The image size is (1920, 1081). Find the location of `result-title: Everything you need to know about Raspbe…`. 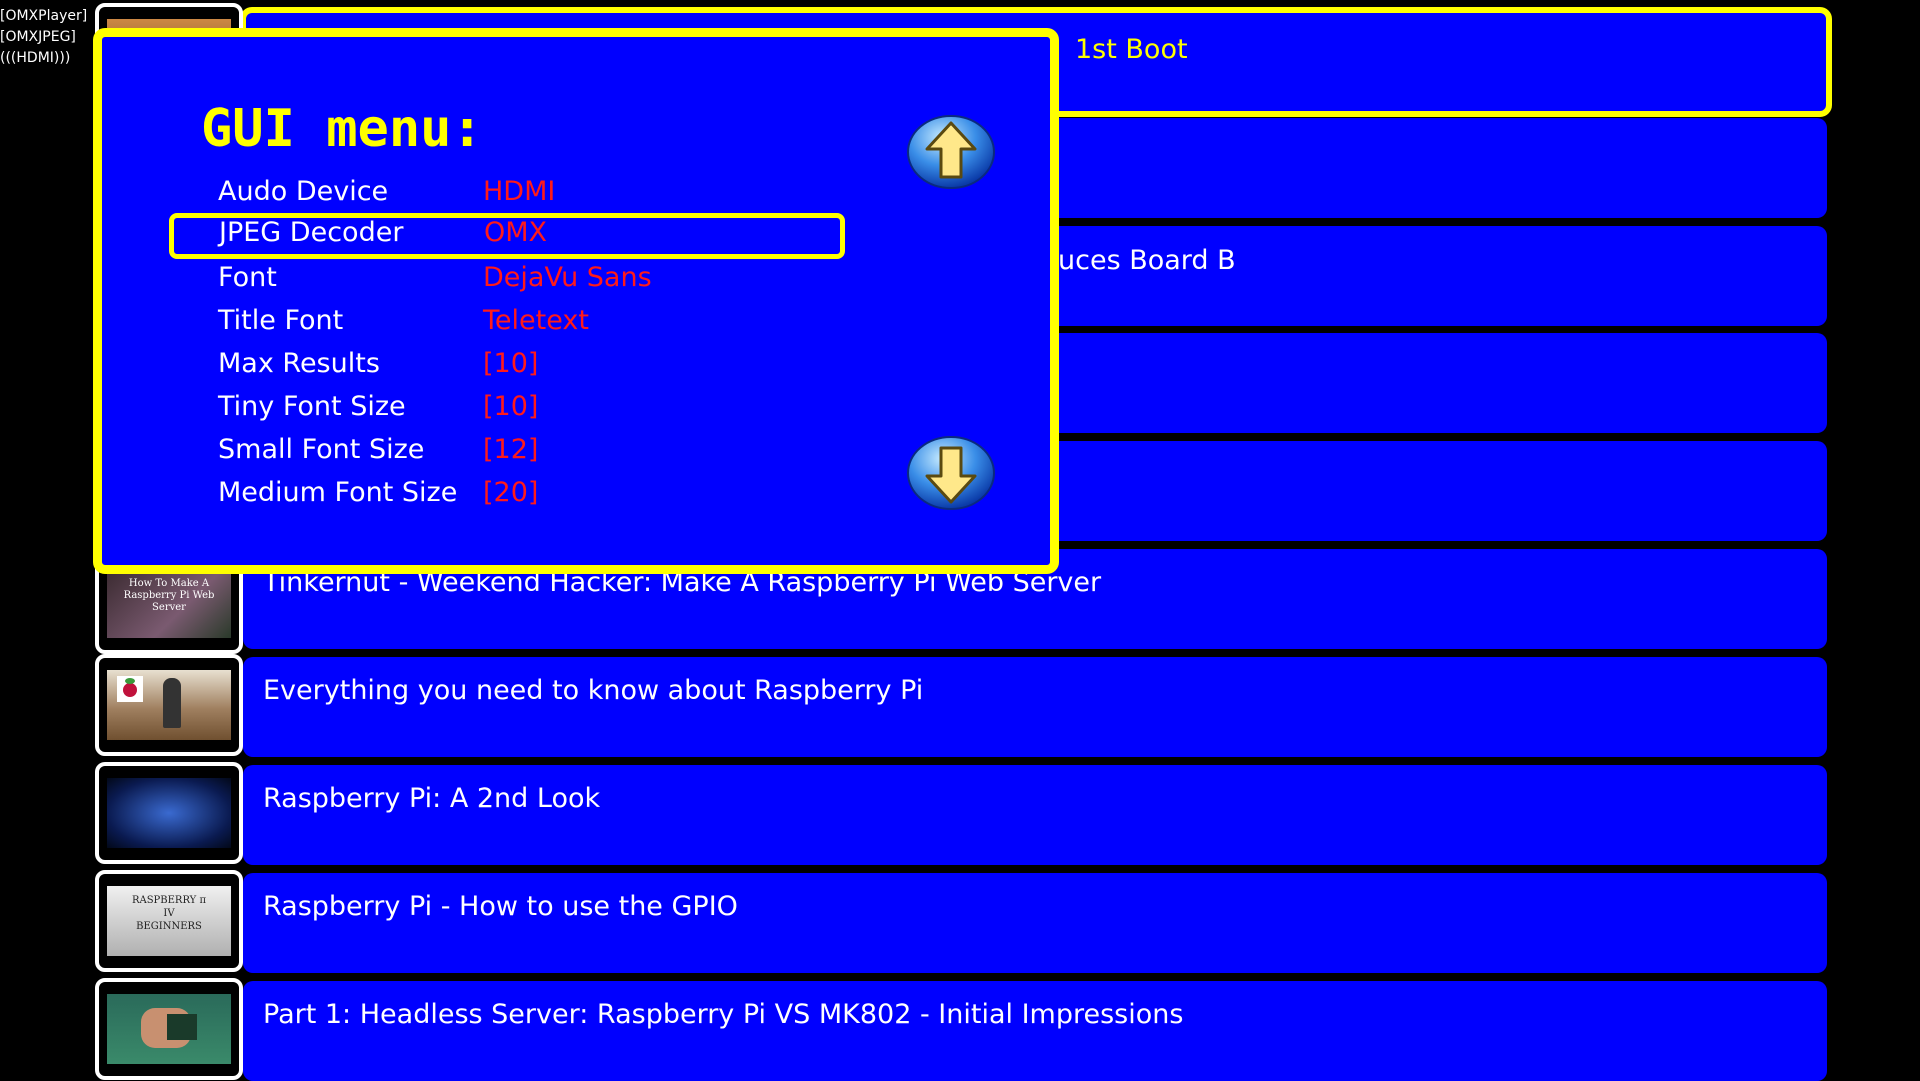

result-title: Everything you need to know about Raspbe… is located at coordinates (593, 690).